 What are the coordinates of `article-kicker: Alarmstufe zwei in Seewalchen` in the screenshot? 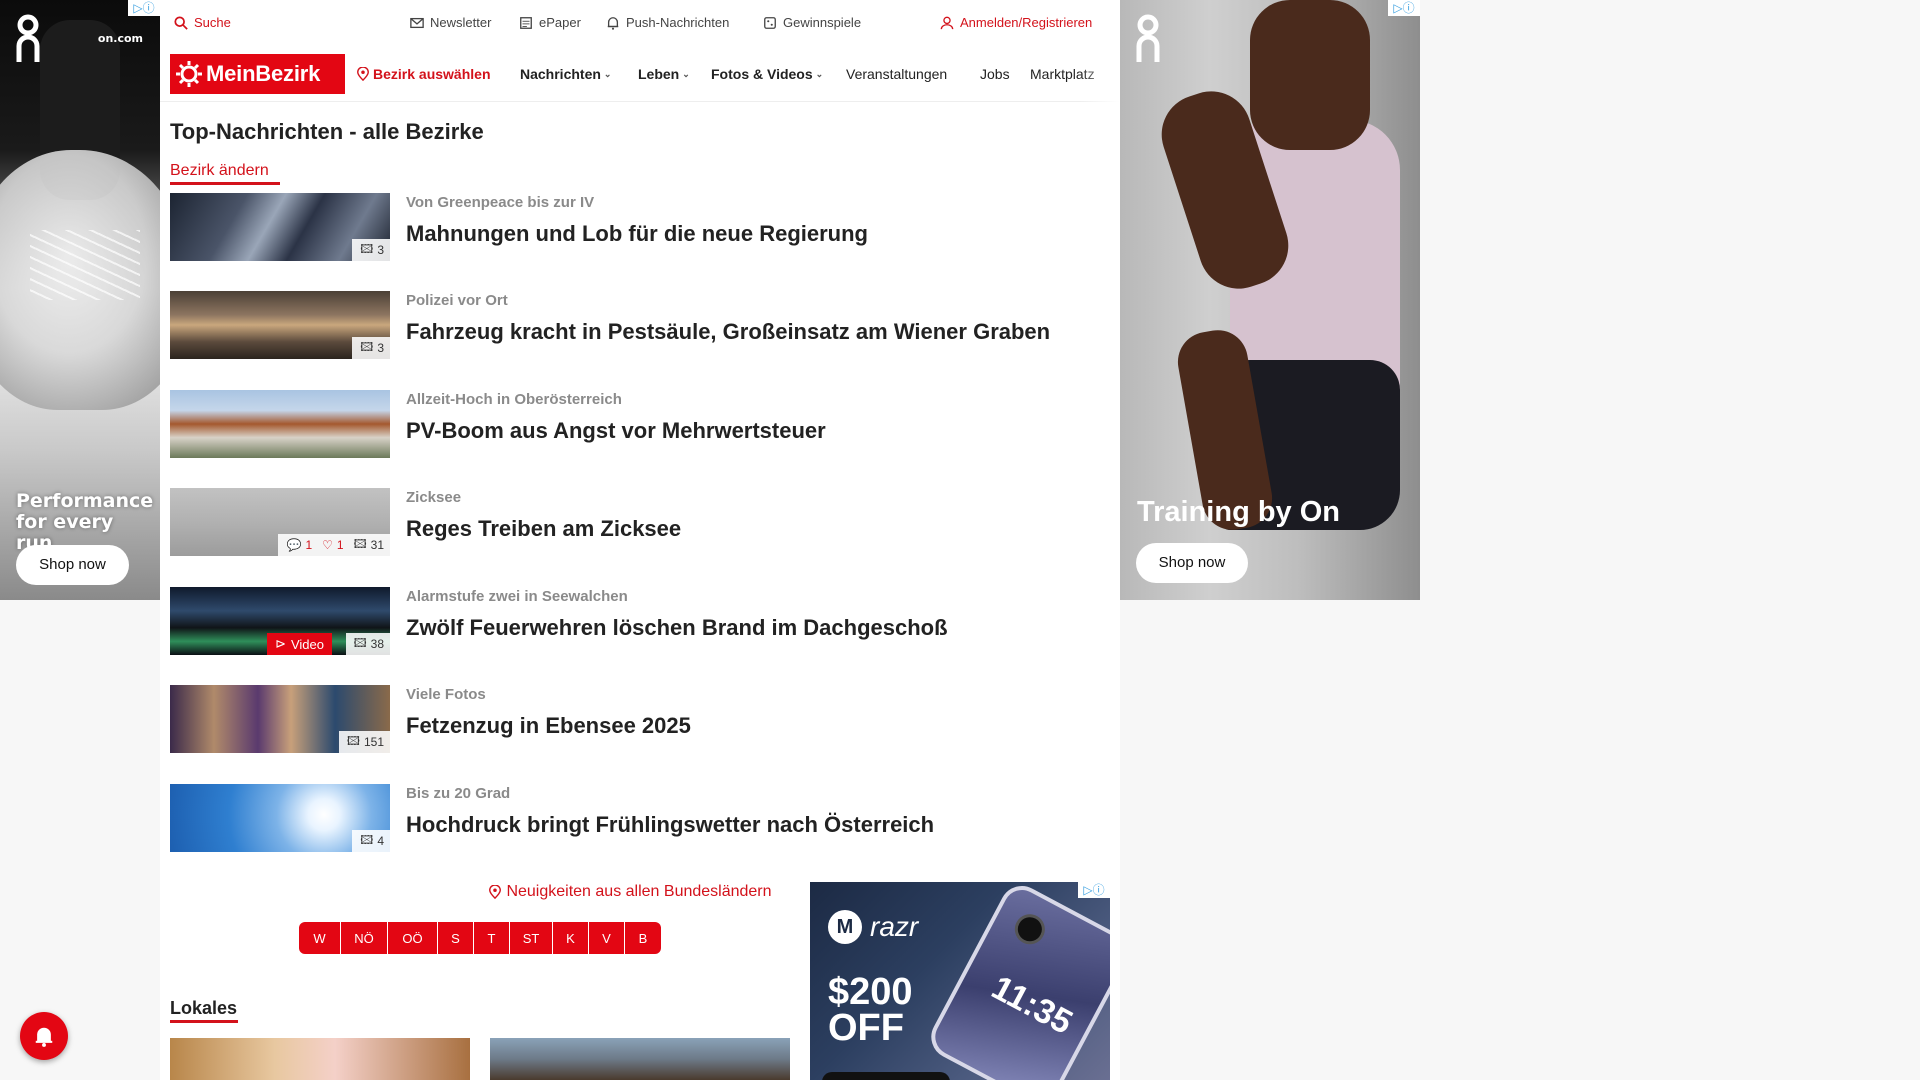 It's located at (517, 596).